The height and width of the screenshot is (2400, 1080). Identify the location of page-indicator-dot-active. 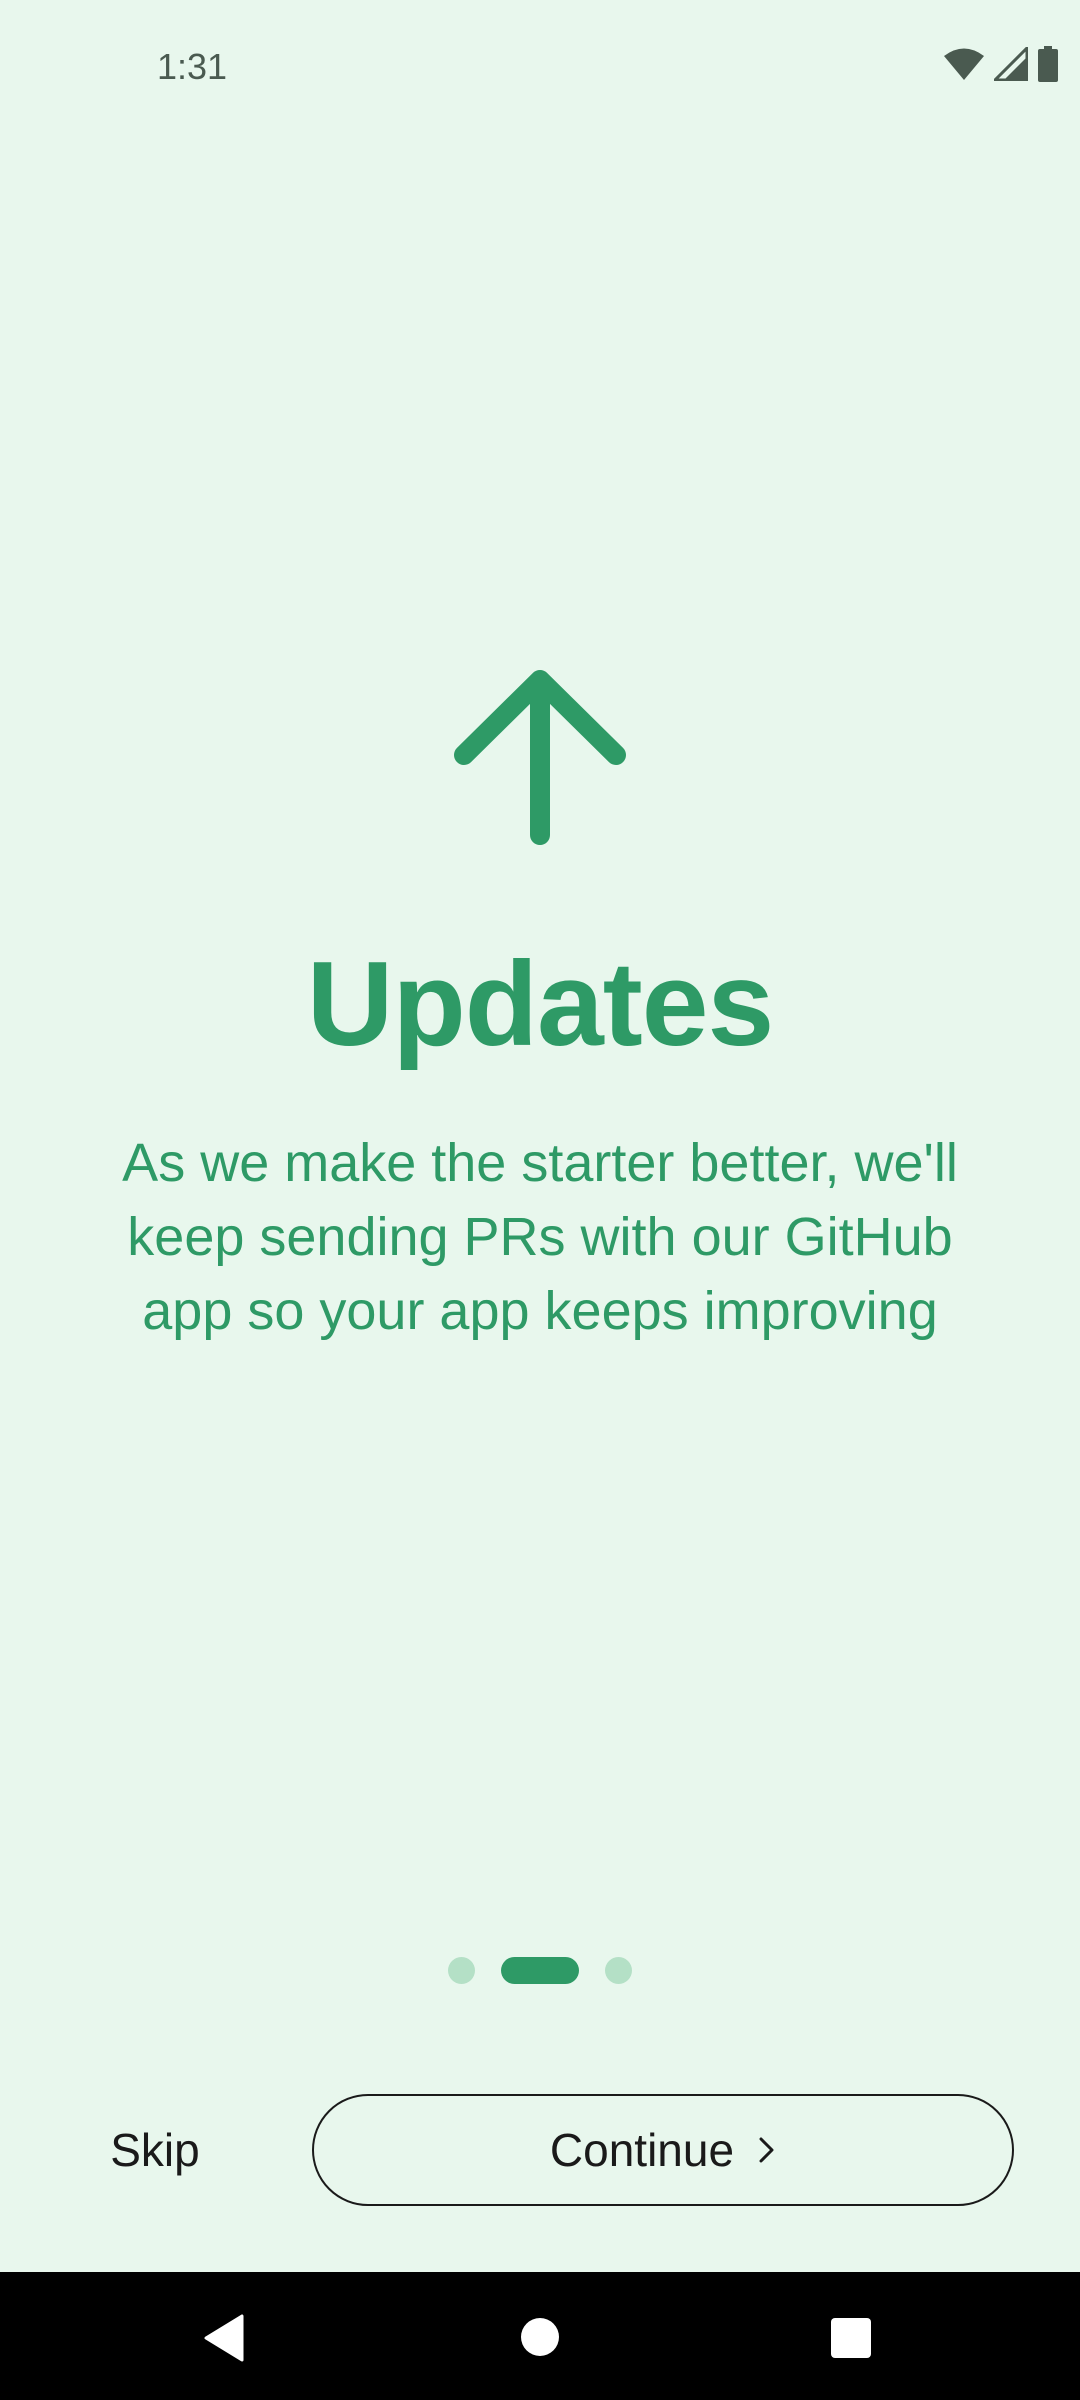
(540, 1970).